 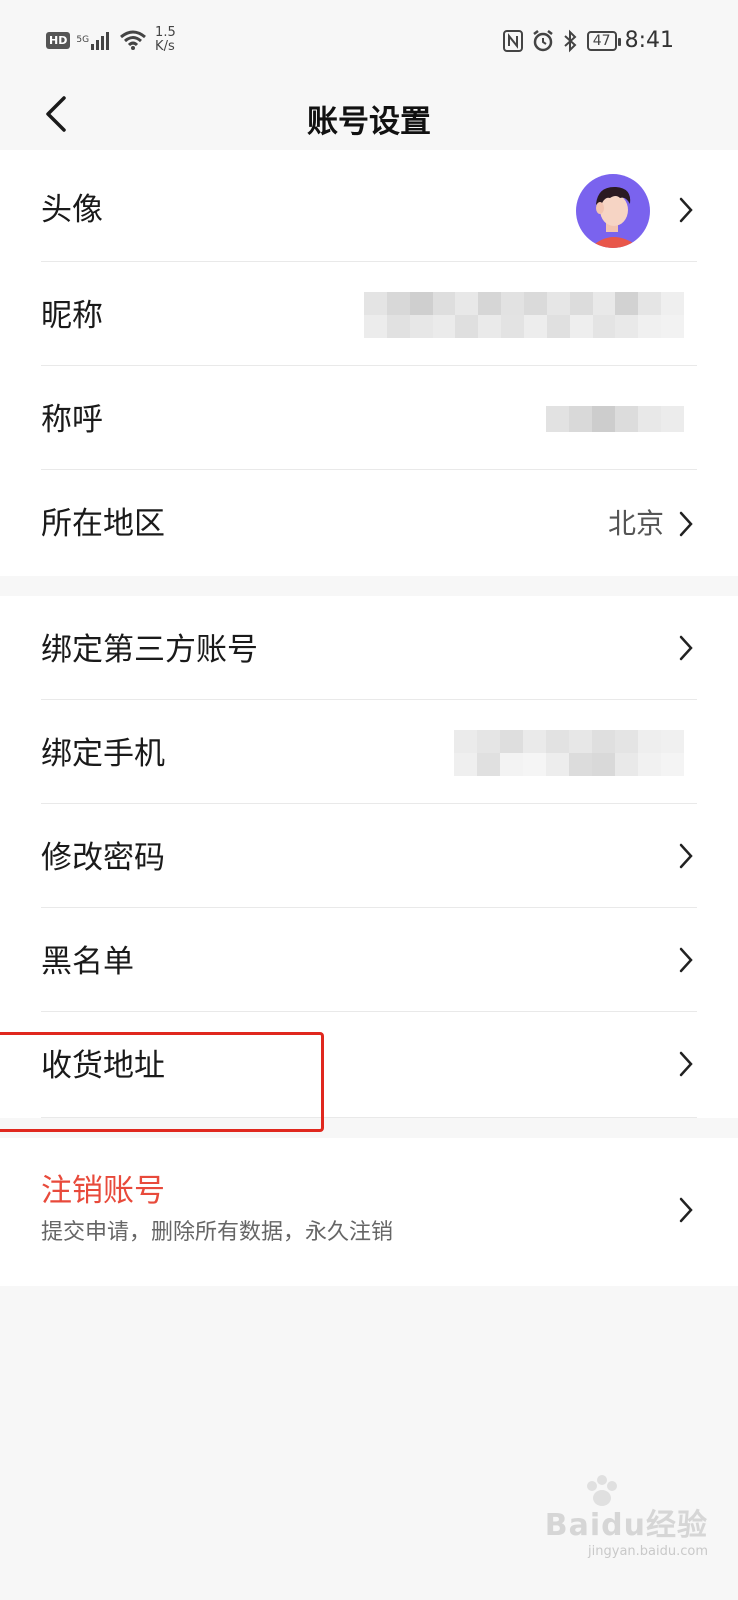 I want to click on network-speed: 1.5 K/s, so click(x=165, y=40).